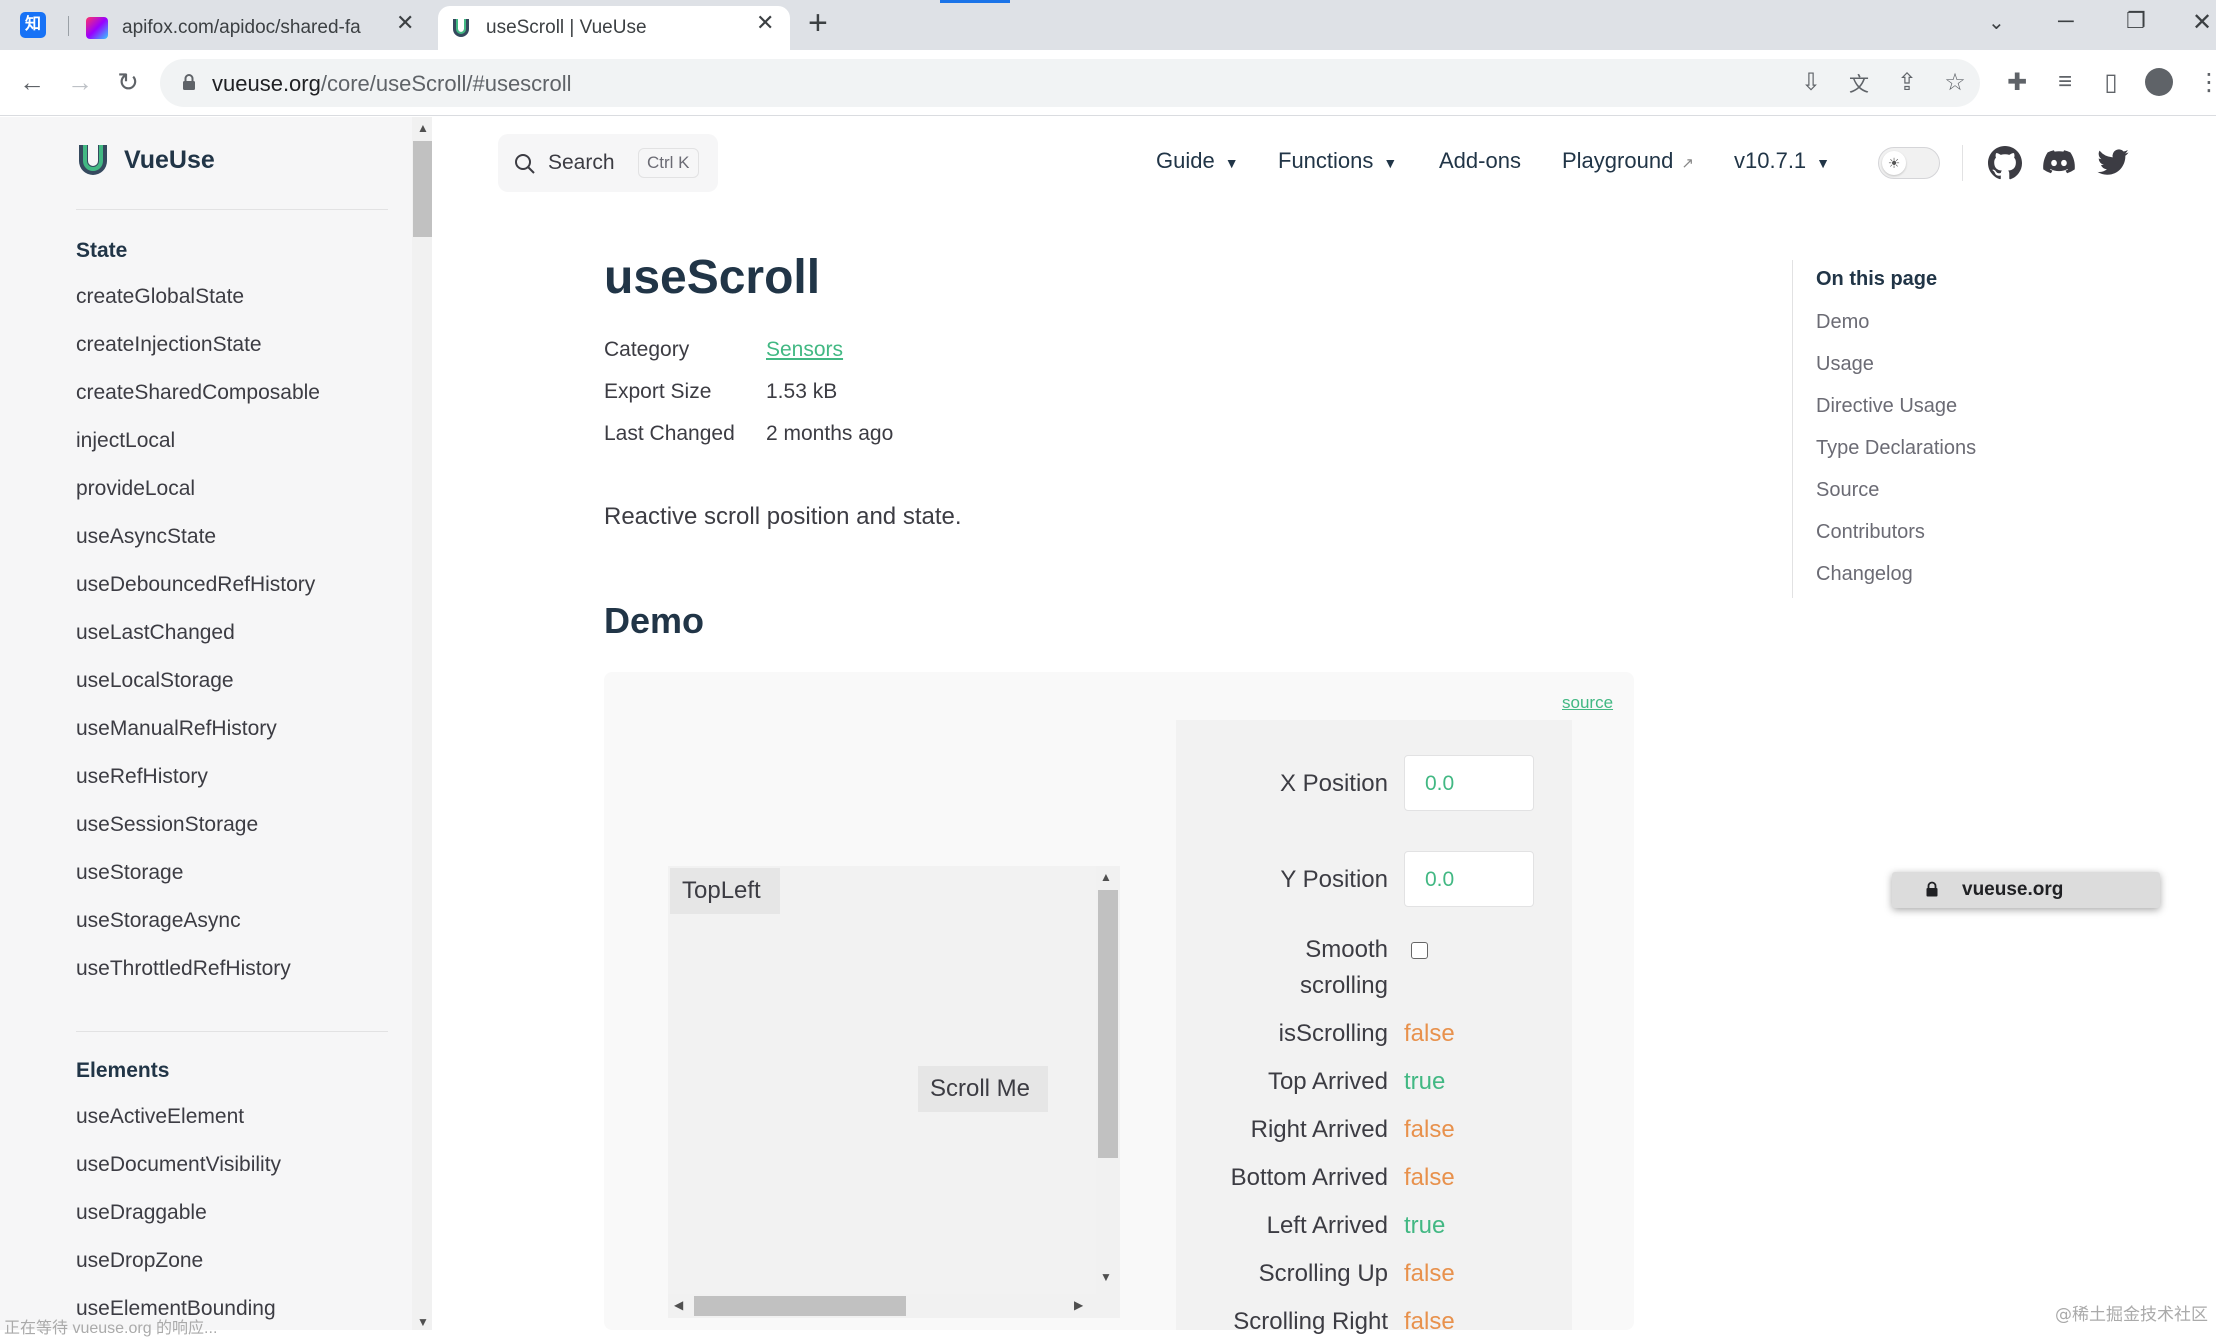 This screenshot has height=1338, width=2216. Describe the element at coordinates (608, 163) in the screenshot. I see `search-button: Search Ctrl K` at that location.